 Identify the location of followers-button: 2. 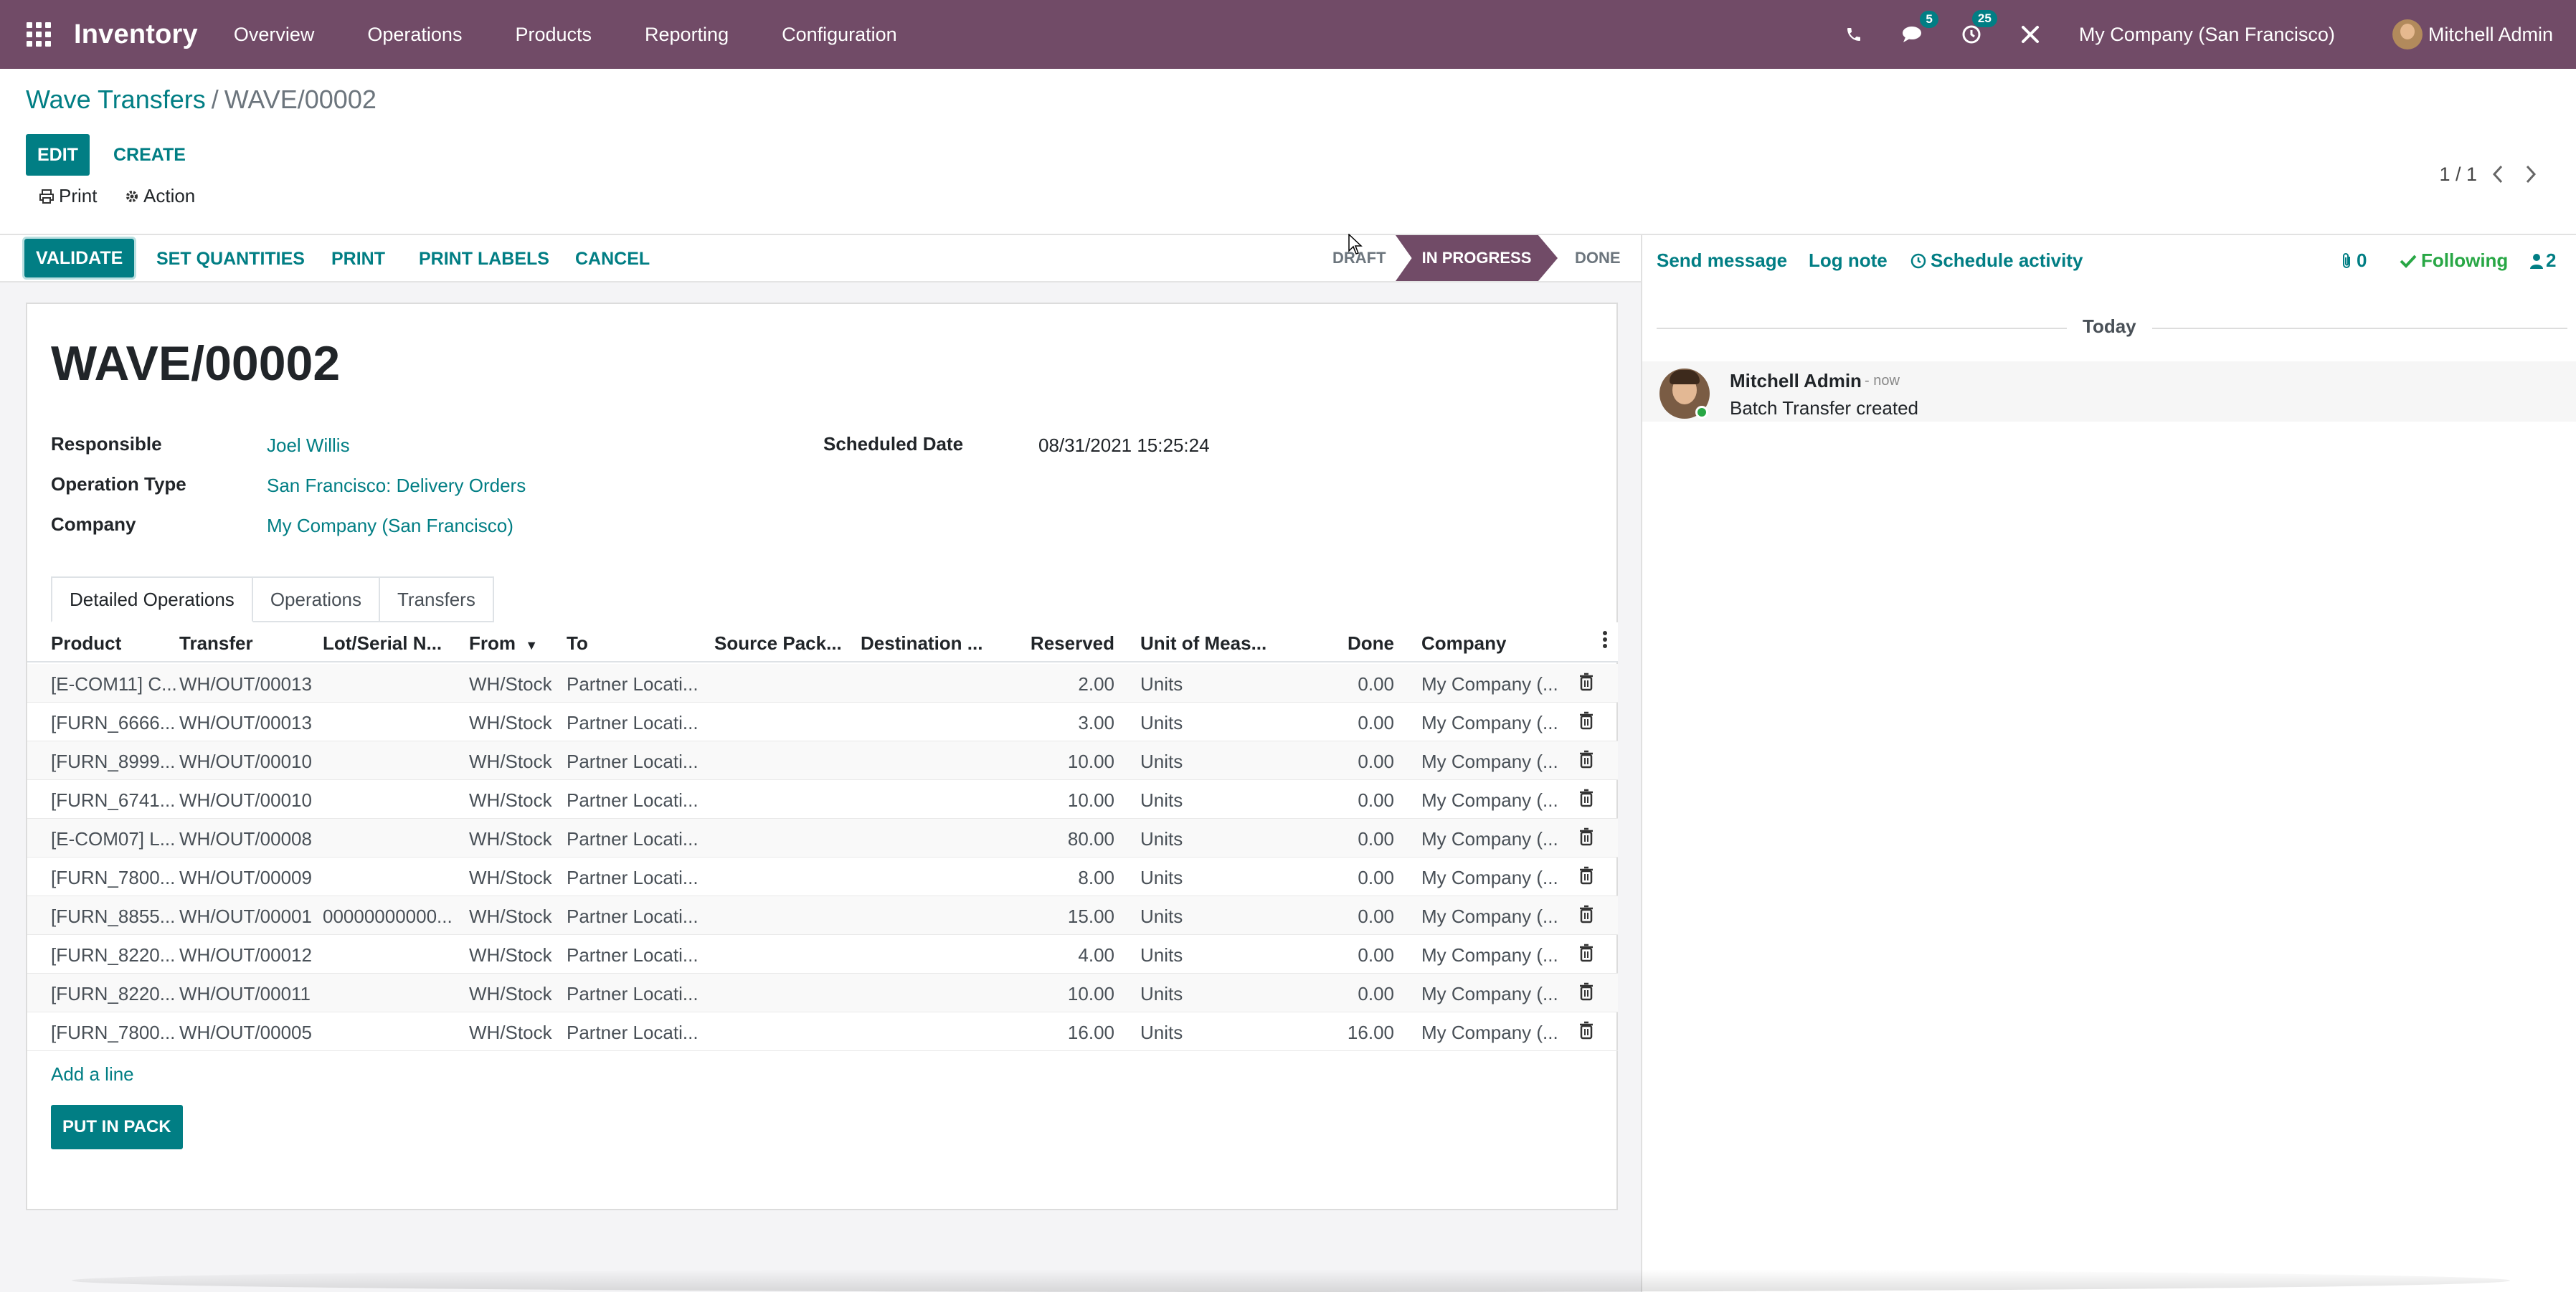
(2543, 261).